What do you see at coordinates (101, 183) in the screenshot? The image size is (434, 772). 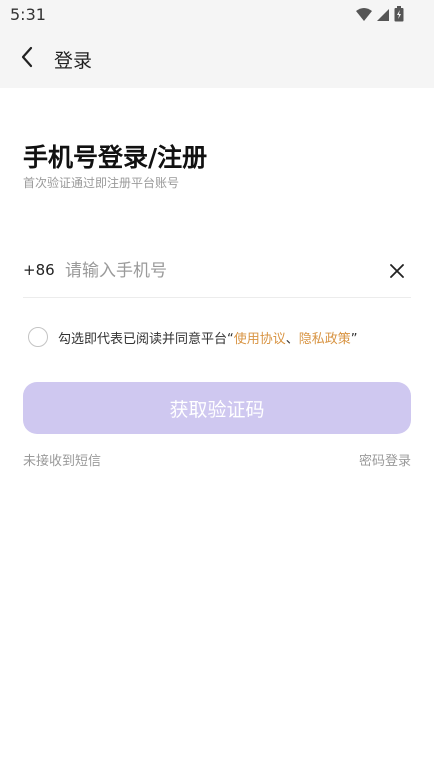 I see `login-subheading: 首次验证通过即注册平台账号` at bounding box center [101, 183].